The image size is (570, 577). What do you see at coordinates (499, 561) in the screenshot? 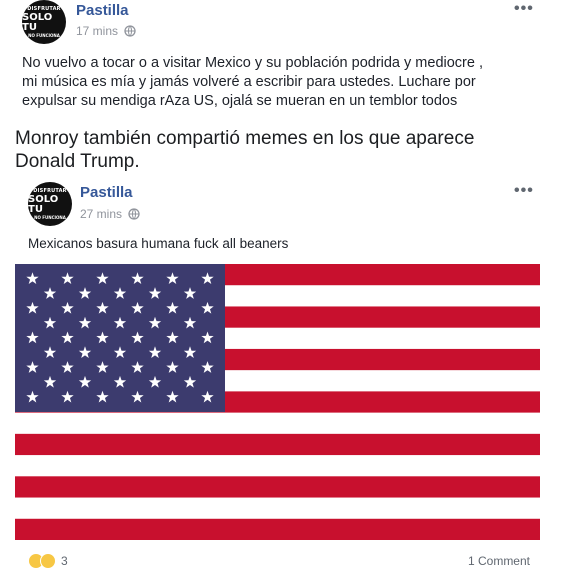
I see `comments-link: 1 Comment` at bounding box center [499, 561].